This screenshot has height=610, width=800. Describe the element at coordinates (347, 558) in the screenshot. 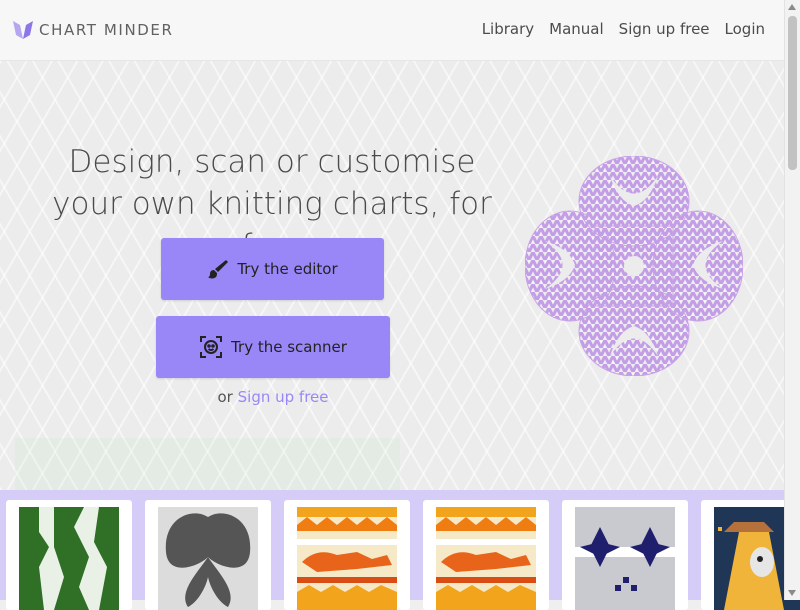

I see `fox-fair-isle-chart-thumbnail` at that location.